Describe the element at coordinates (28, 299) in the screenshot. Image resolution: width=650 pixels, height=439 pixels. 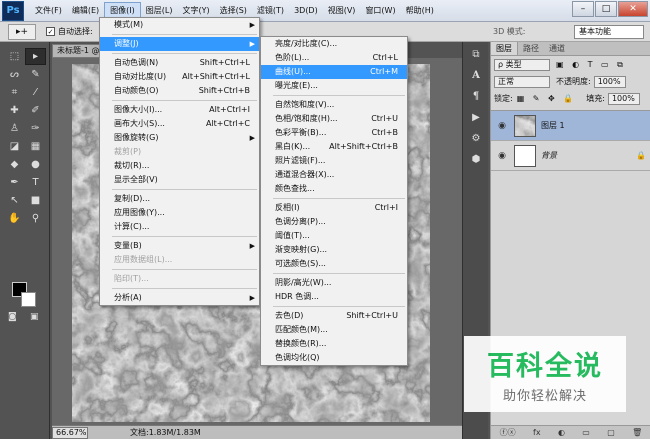
I see `background-color-swatch` at that location.